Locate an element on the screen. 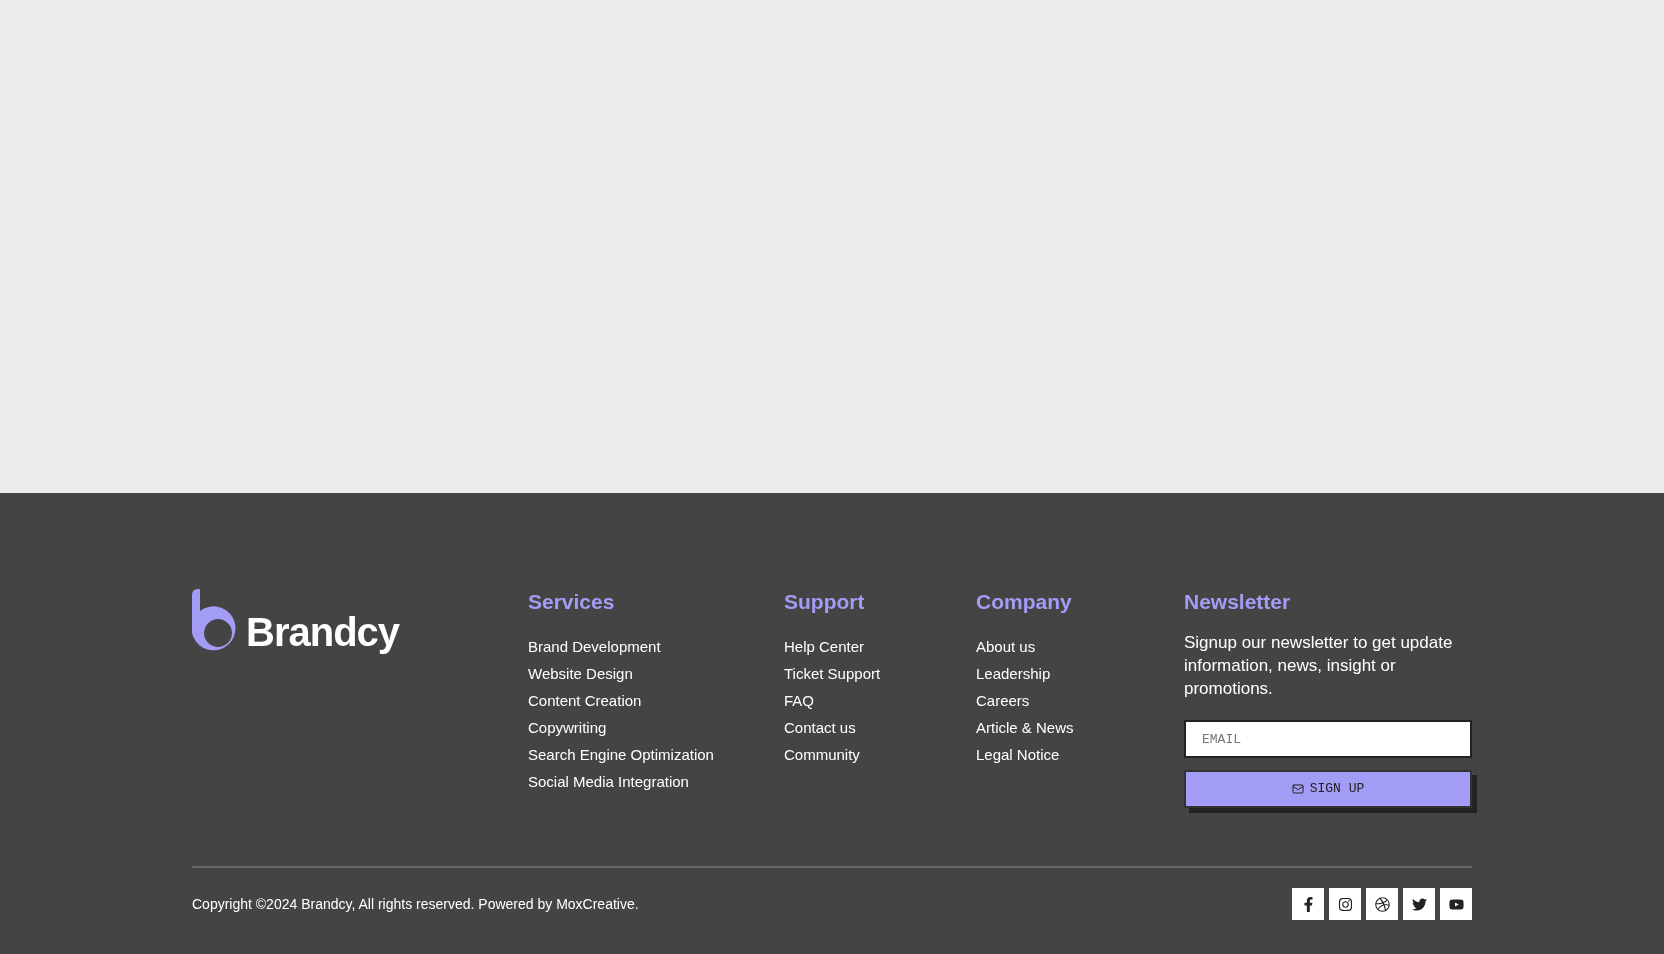 The image size is (1664, 954). column-heading: Services is located at coordinates (572, 602).